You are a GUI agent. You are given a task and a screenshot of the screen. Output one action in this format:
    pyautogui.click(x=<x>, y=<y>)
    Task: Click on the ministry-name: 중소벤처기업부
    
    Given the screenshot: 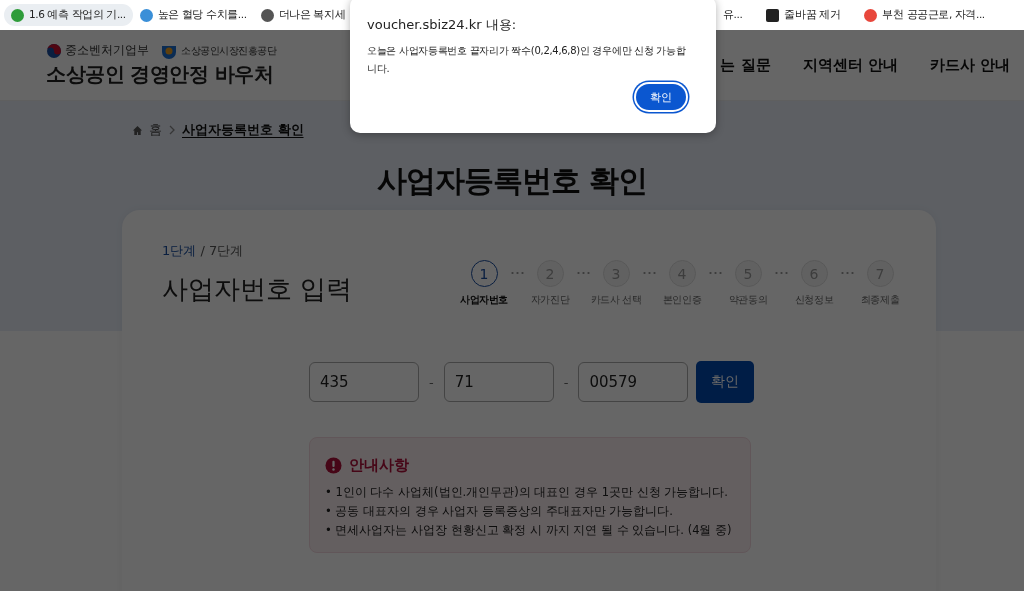 What is the action you would take?
    pyautogui.click(x=107, y=50)
    